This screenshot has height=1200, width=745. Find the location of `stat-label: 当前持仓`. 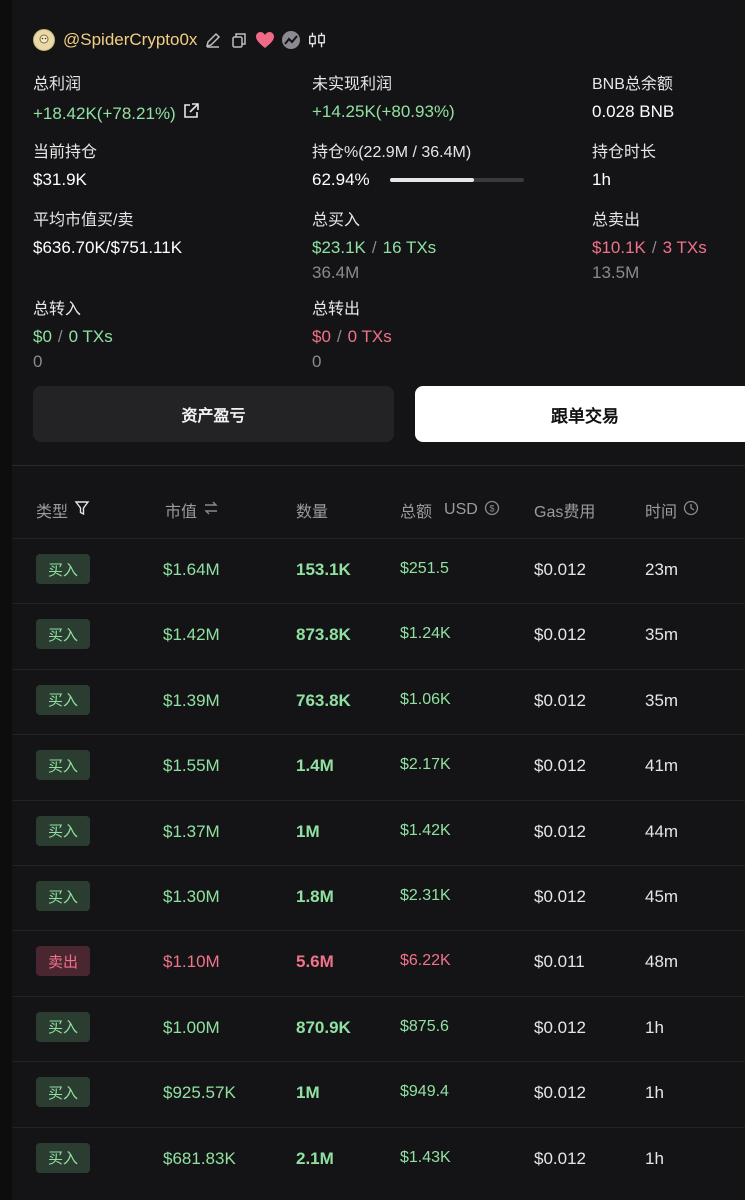

stat-label: 当前持仓 is located at coordinates (65, 152).